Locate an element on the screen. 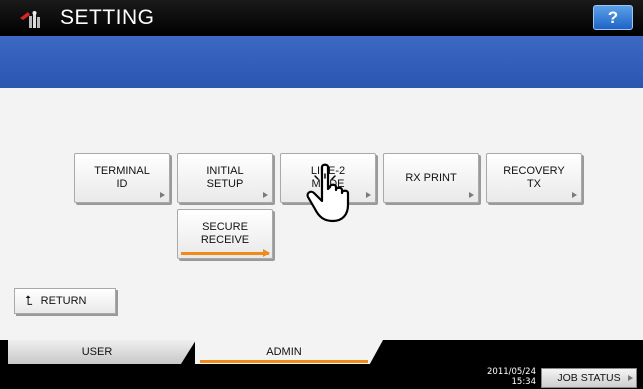  message-bar is located at coordinates (321, 62).